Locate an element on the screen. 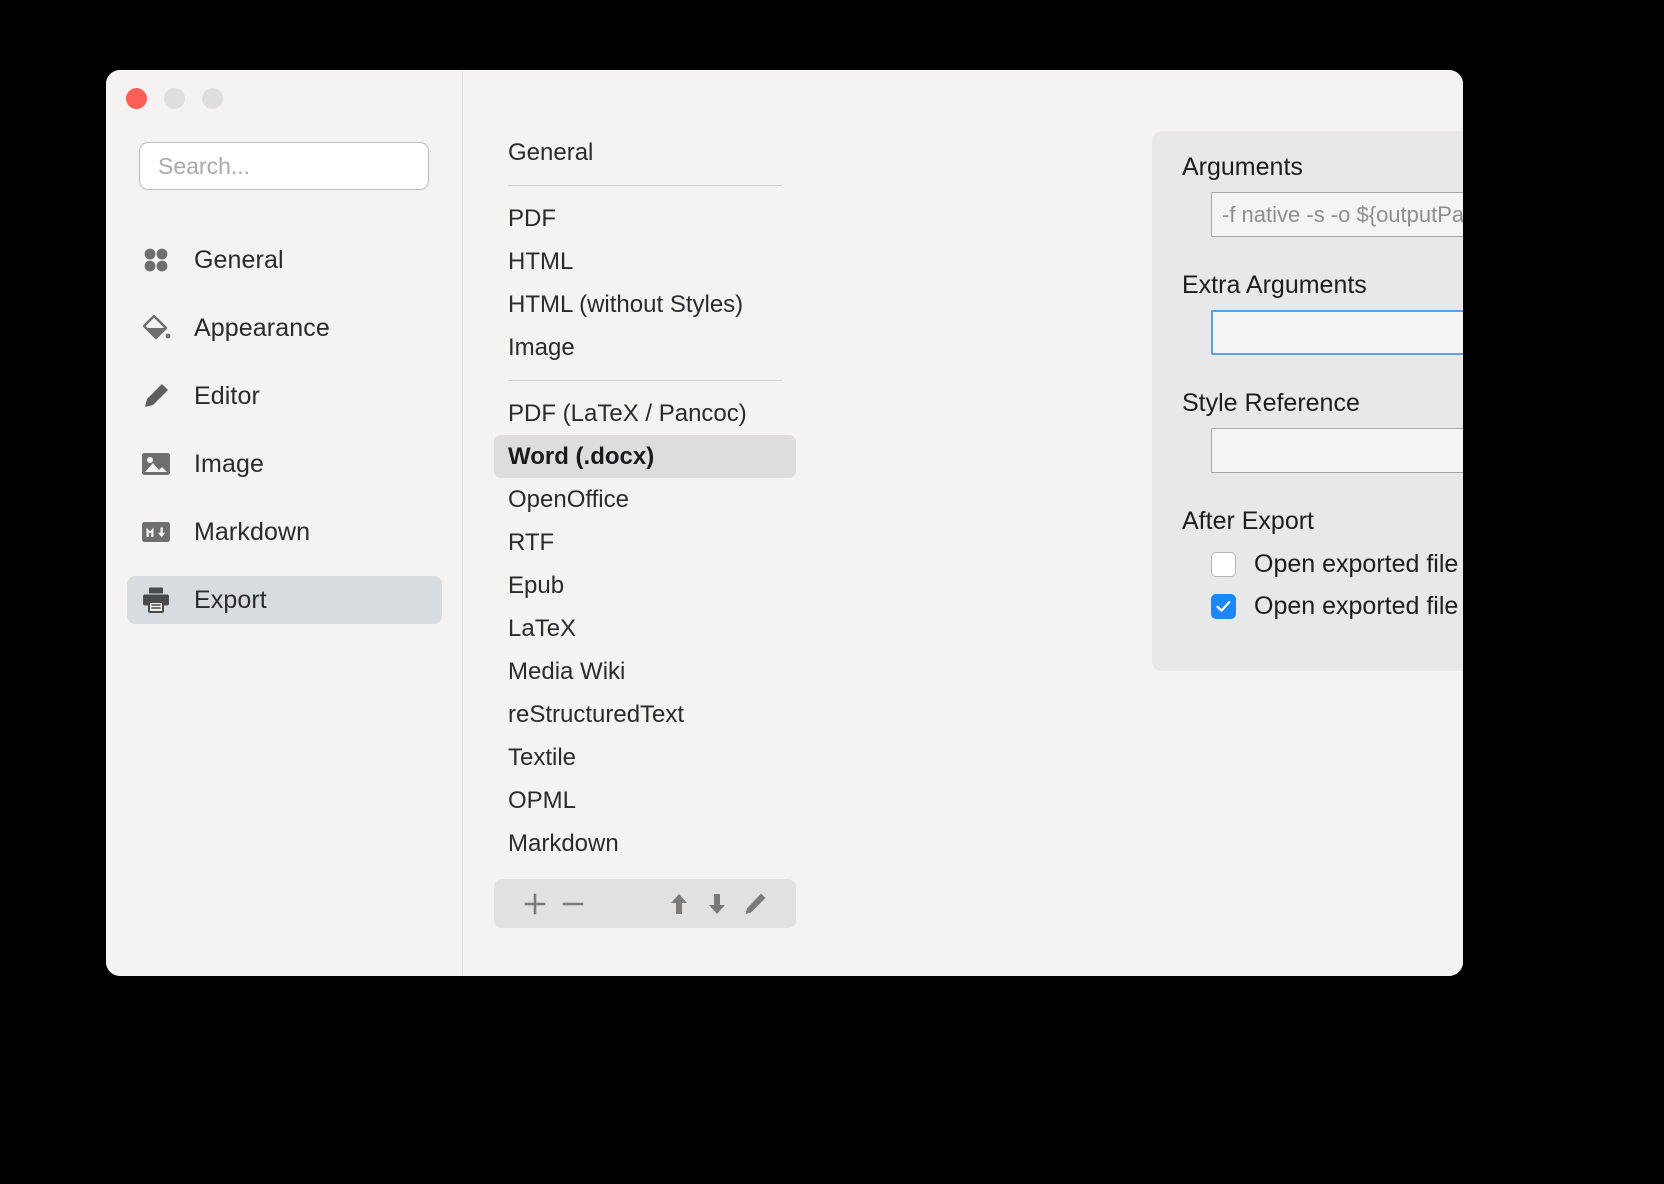  edit-button is located at coordinates (755, 904).